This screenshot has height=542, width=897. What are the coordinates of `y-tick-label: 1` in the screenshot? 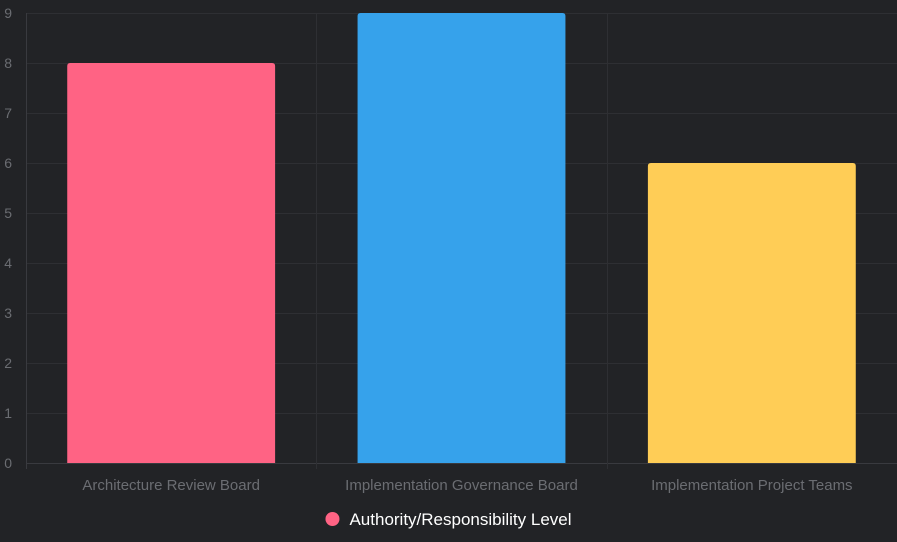 It's located at (8, 413).